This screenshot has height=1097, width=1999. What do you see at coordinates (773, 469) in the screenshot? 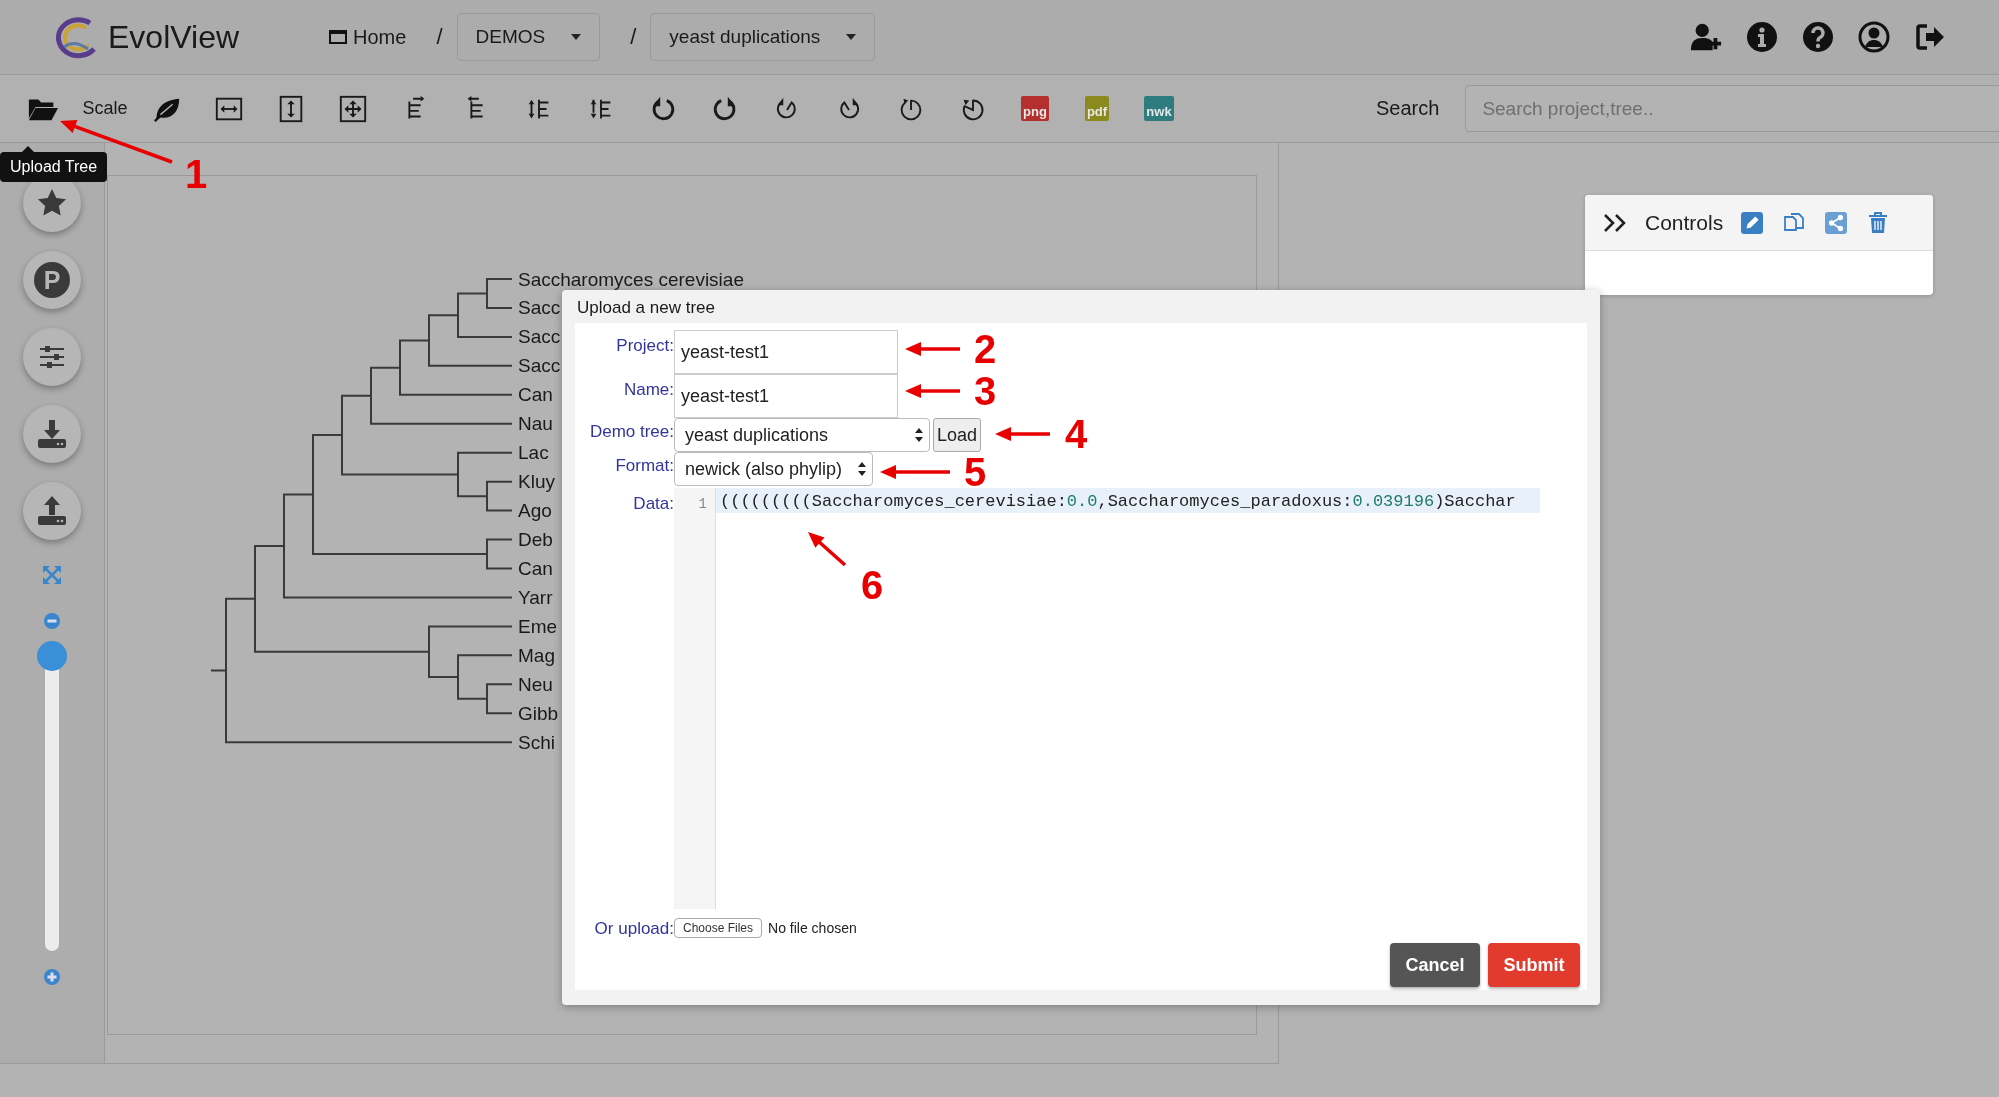
I see `select-dropdown: newick (also phylip)` at bounding box center [773, 469].